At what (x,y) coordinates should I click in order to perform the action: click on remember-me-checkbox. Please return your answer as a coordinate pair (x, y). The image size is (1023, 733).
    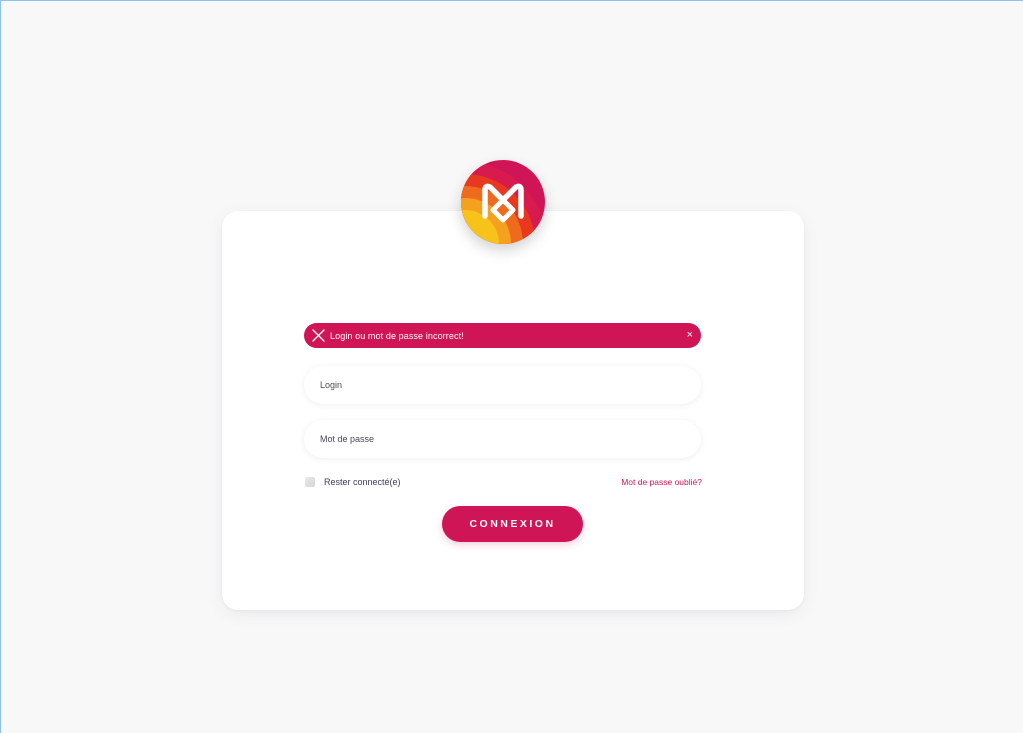
    Looking at the image, I should click on (310, 482).